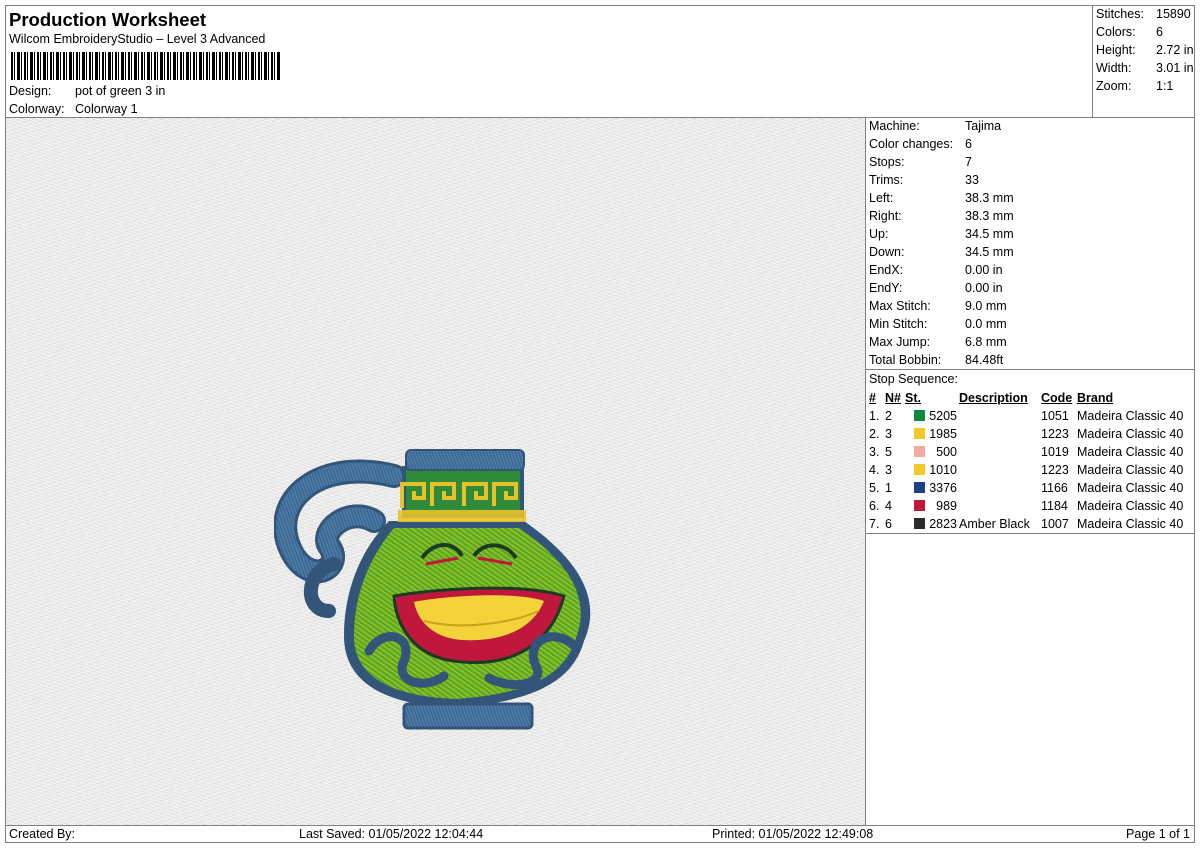 Image resolution: width=1200 pixels, height=848 pixels. Describe the element at coordinates (931, 452) in the screenshot. I see `row-stitches-cell: 500` at that location.